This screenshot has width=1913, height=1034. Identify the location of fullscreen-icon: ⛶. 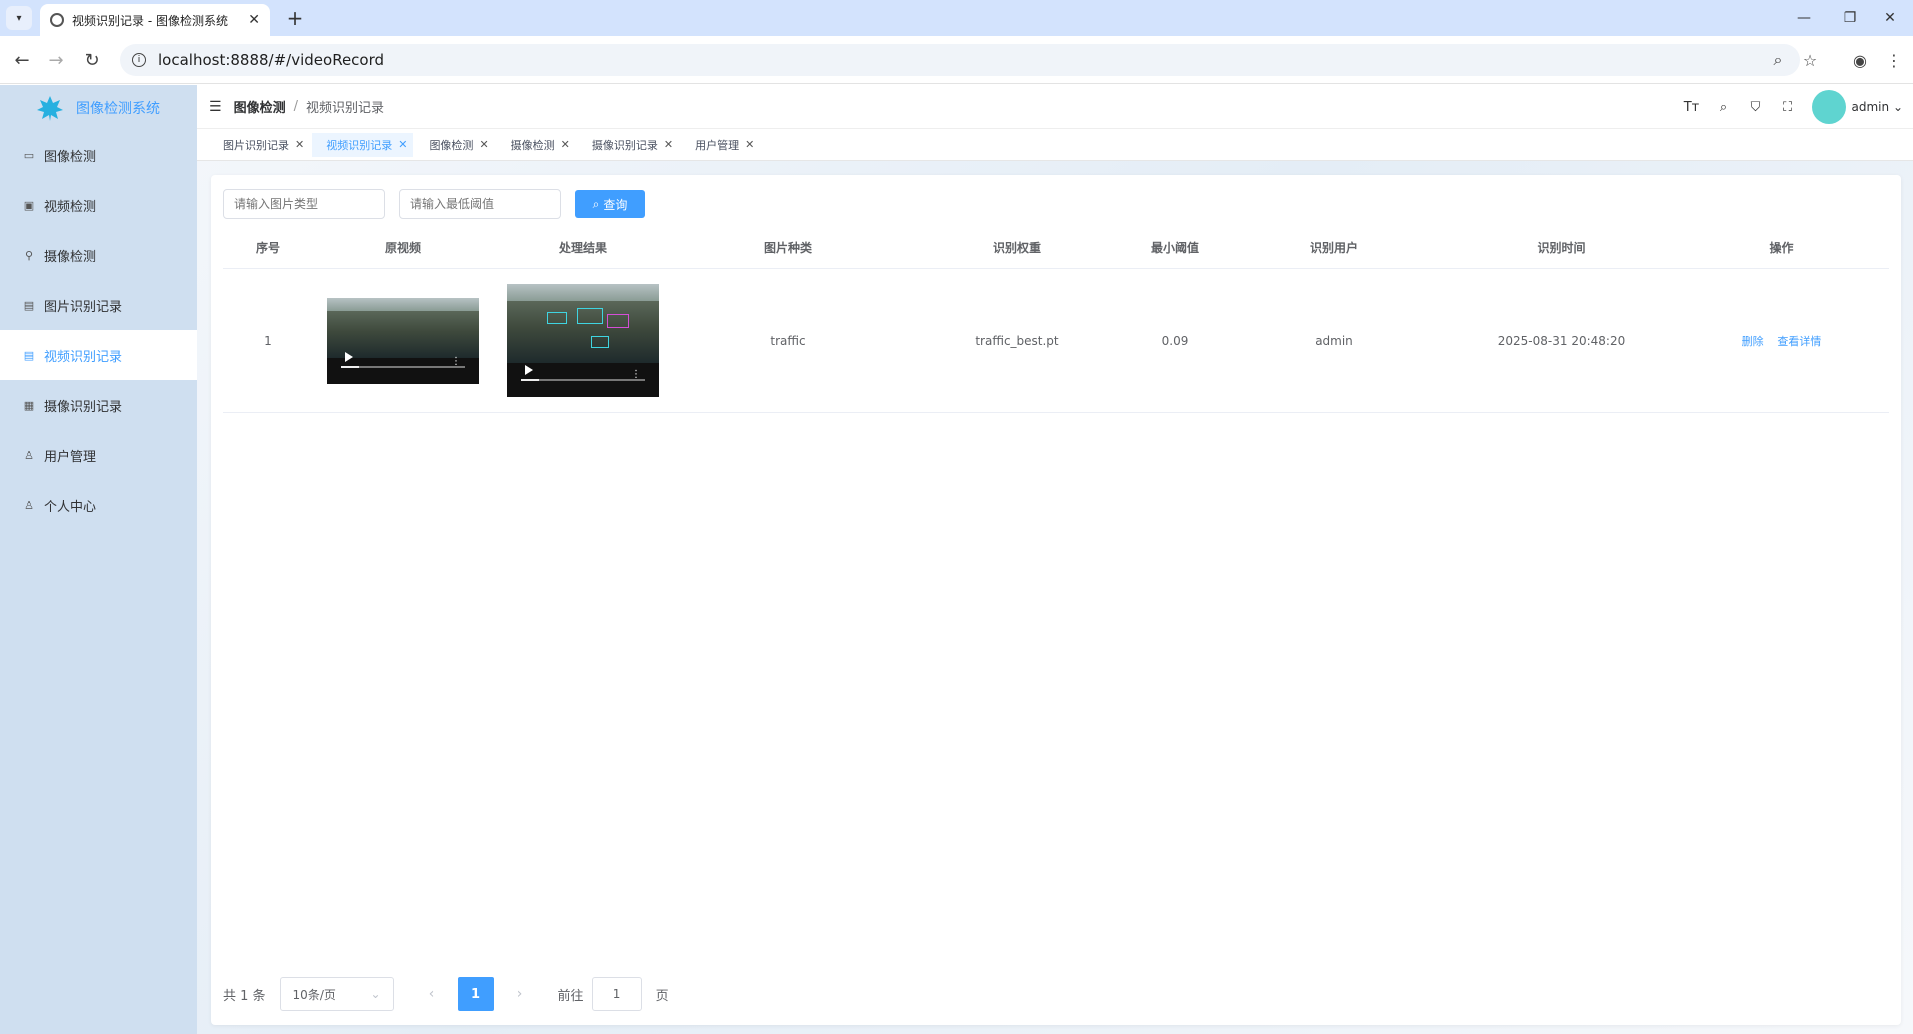
(1788, 107).